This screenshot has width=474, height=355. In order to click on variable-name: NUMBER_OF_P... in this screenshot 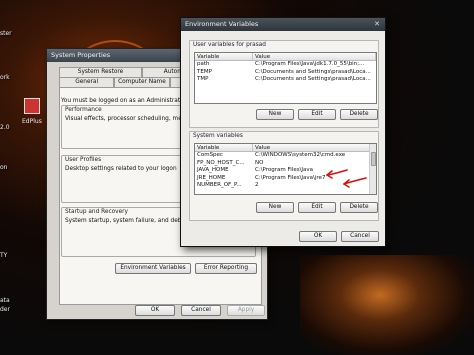, I will do `click(219, 185)`.